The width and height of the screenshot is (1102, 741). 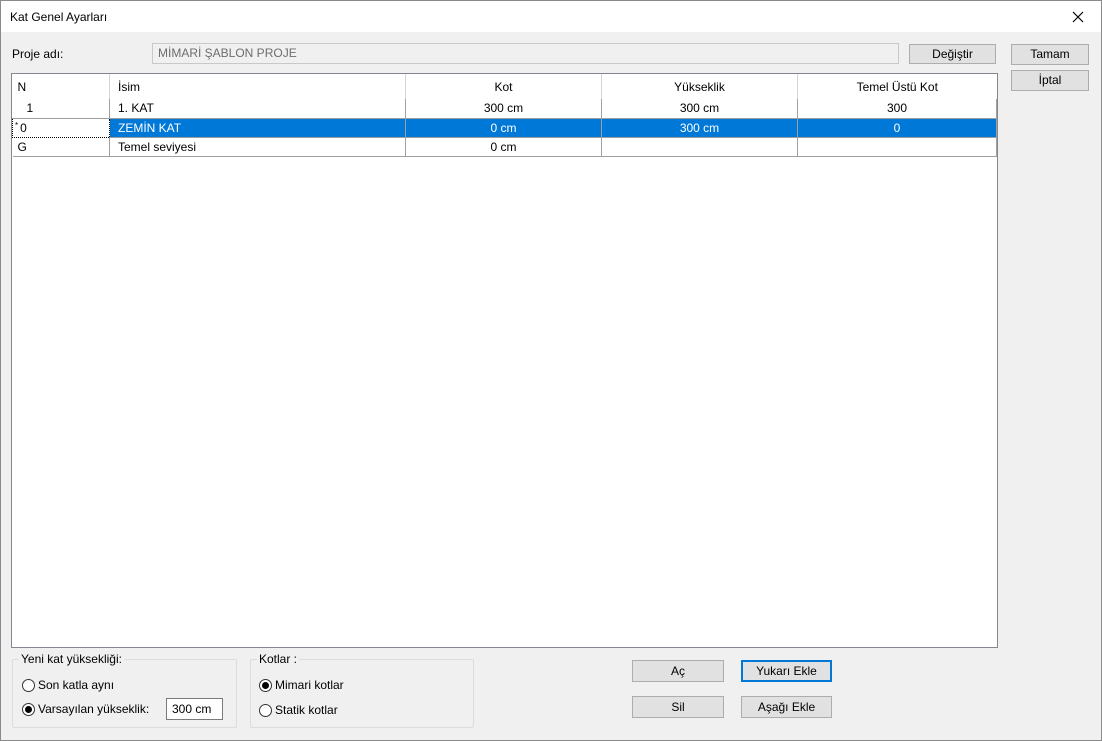 I want to click on radio-architectural-levels: Mimari kotlar, so click(x=301, y=685).